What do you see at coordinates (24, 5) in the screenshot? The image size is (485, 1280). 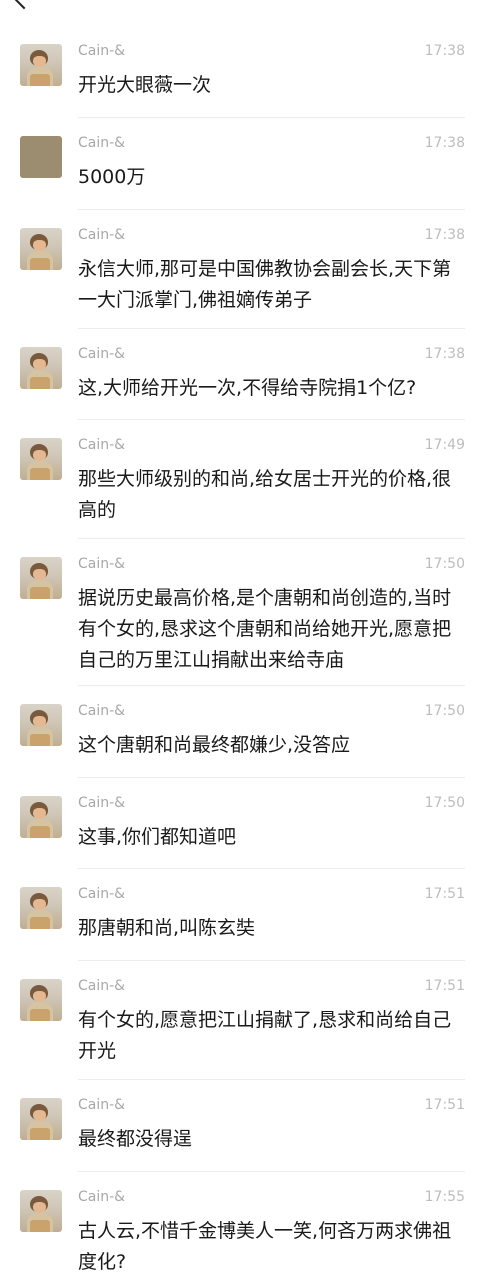 I see `back-arrow-icon` at bounding box center [24, 5].